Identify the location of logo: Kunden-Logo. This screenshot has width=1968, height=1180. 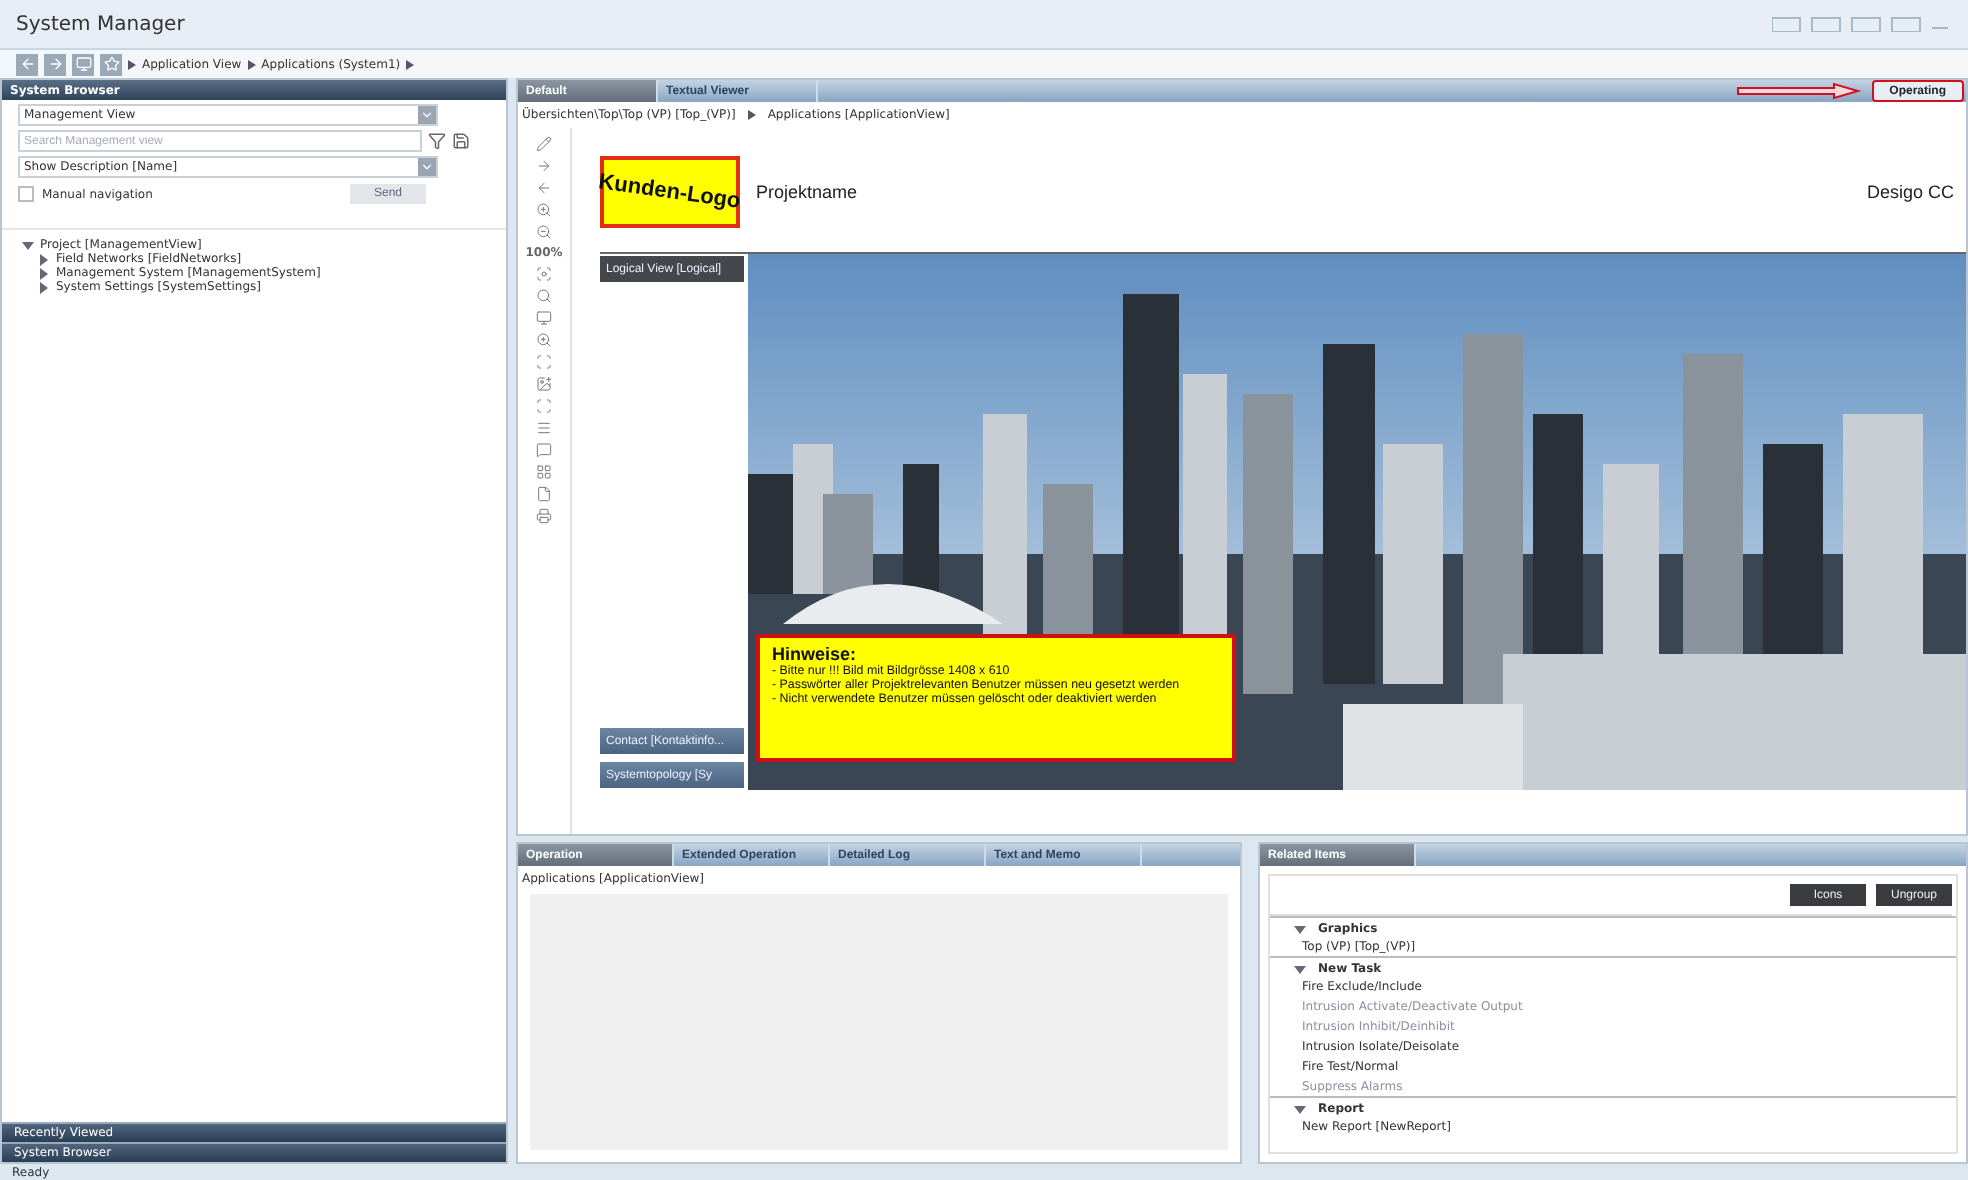
(670, 192).